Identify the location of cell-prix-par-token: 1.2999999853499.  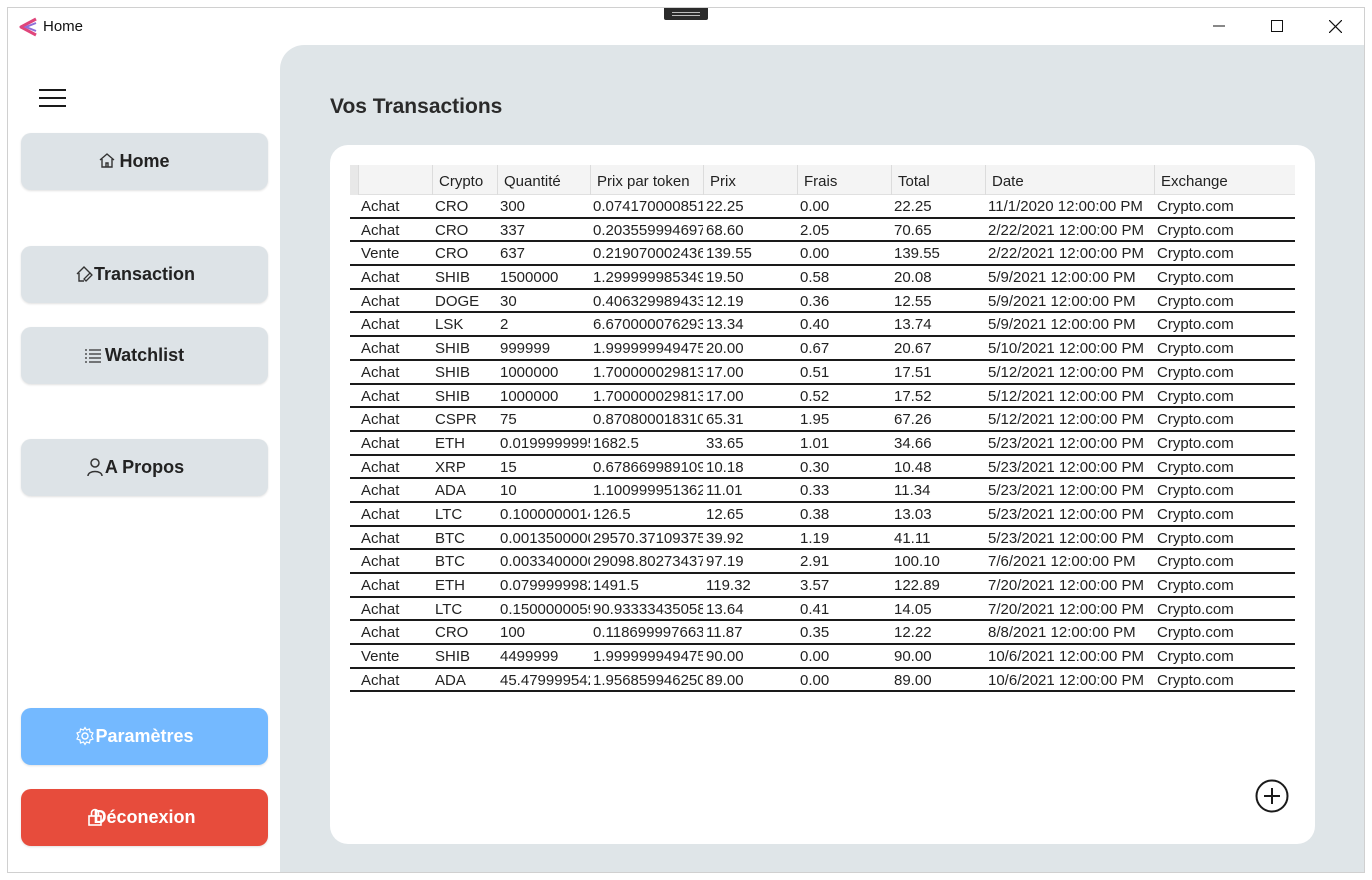
(648, 278).